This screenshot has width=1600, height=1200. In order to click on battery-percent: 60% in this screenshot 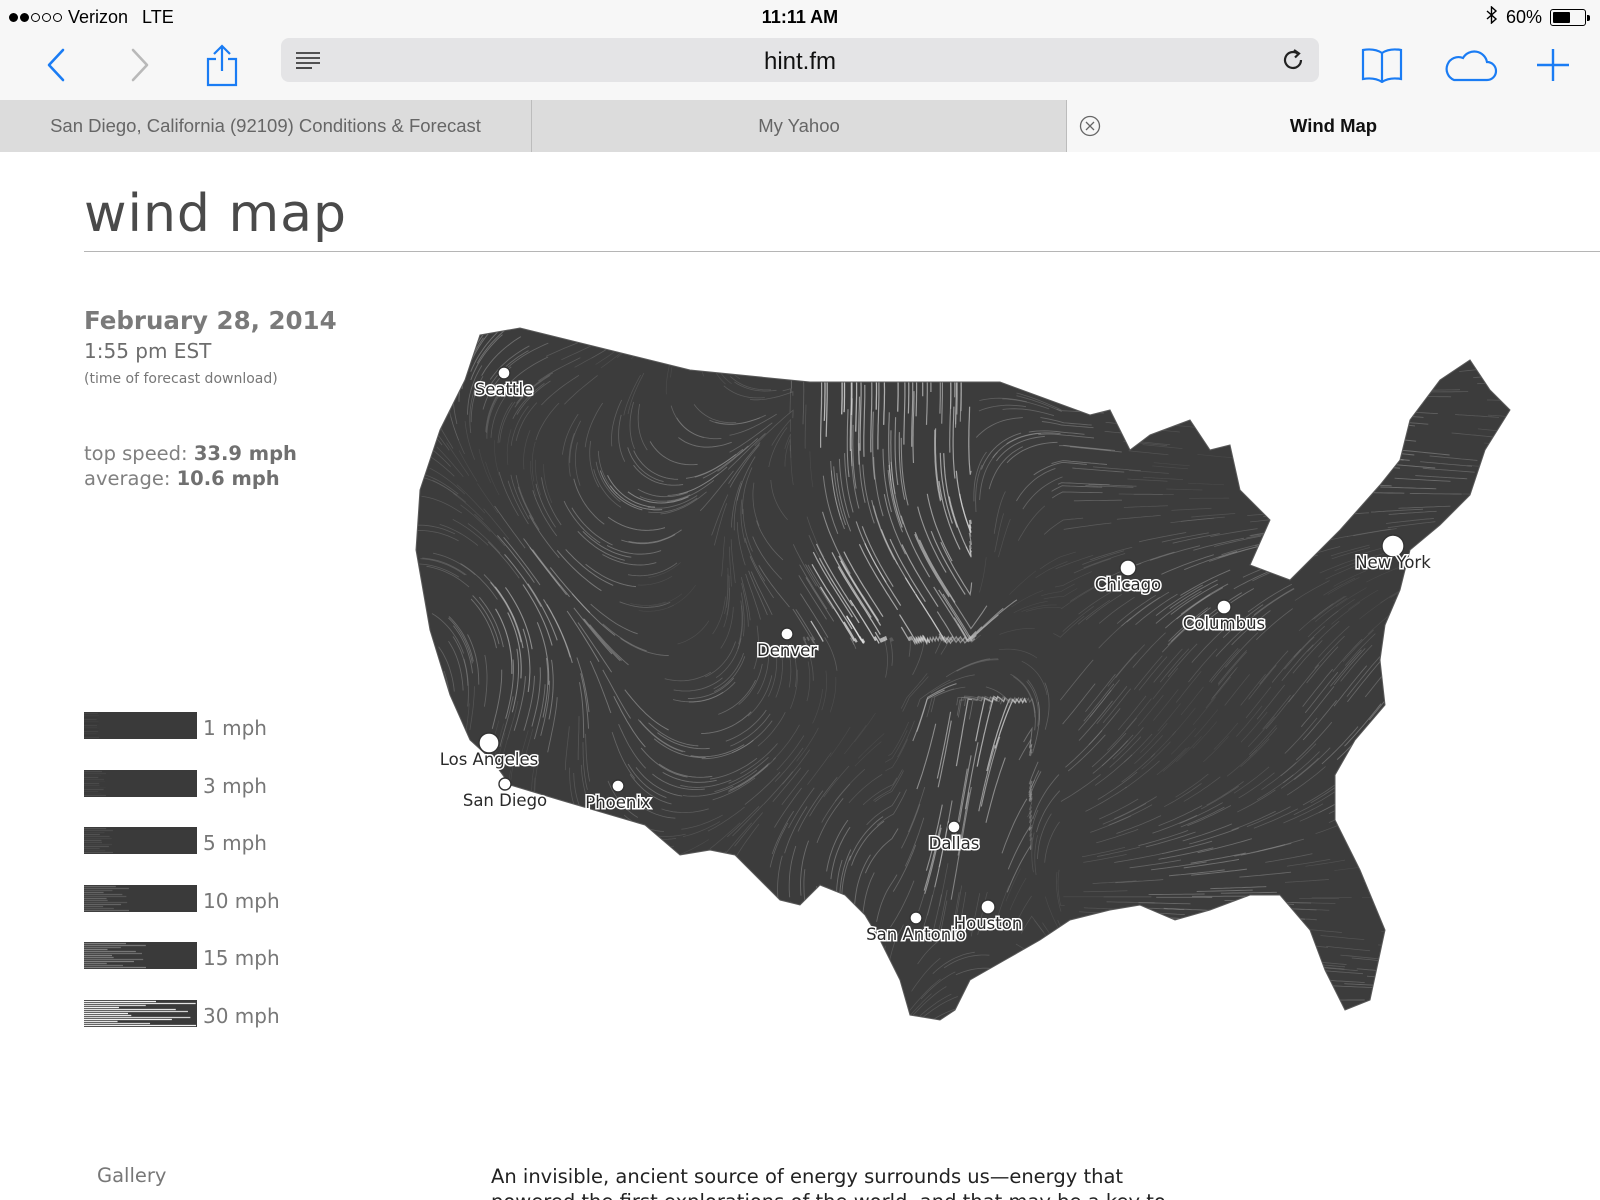, I will do `click(1523, 17)`.